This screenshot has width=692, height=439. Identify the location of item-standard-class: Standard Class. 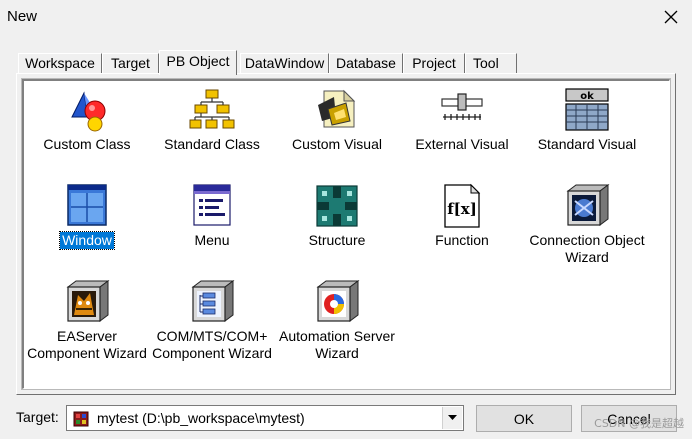
(212, 120).